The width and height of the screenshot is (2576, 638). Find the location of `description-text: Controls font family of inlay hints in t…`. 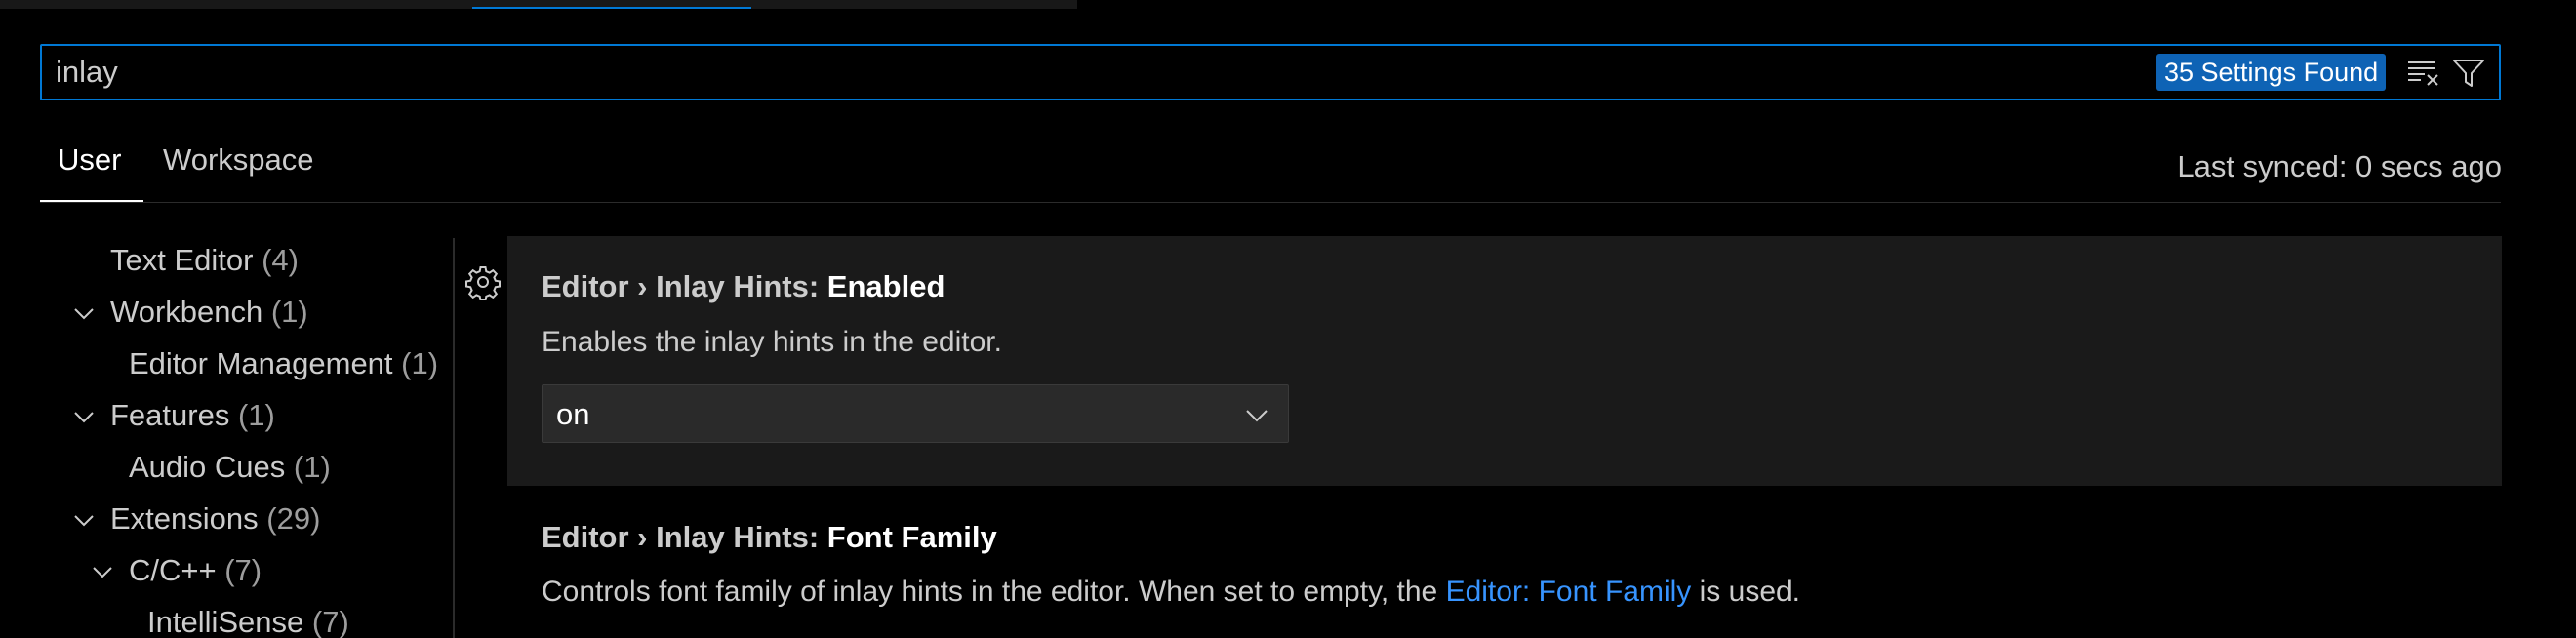

description-text: Controls font family of inlay hints in t… is located at coordinates (994, 592).